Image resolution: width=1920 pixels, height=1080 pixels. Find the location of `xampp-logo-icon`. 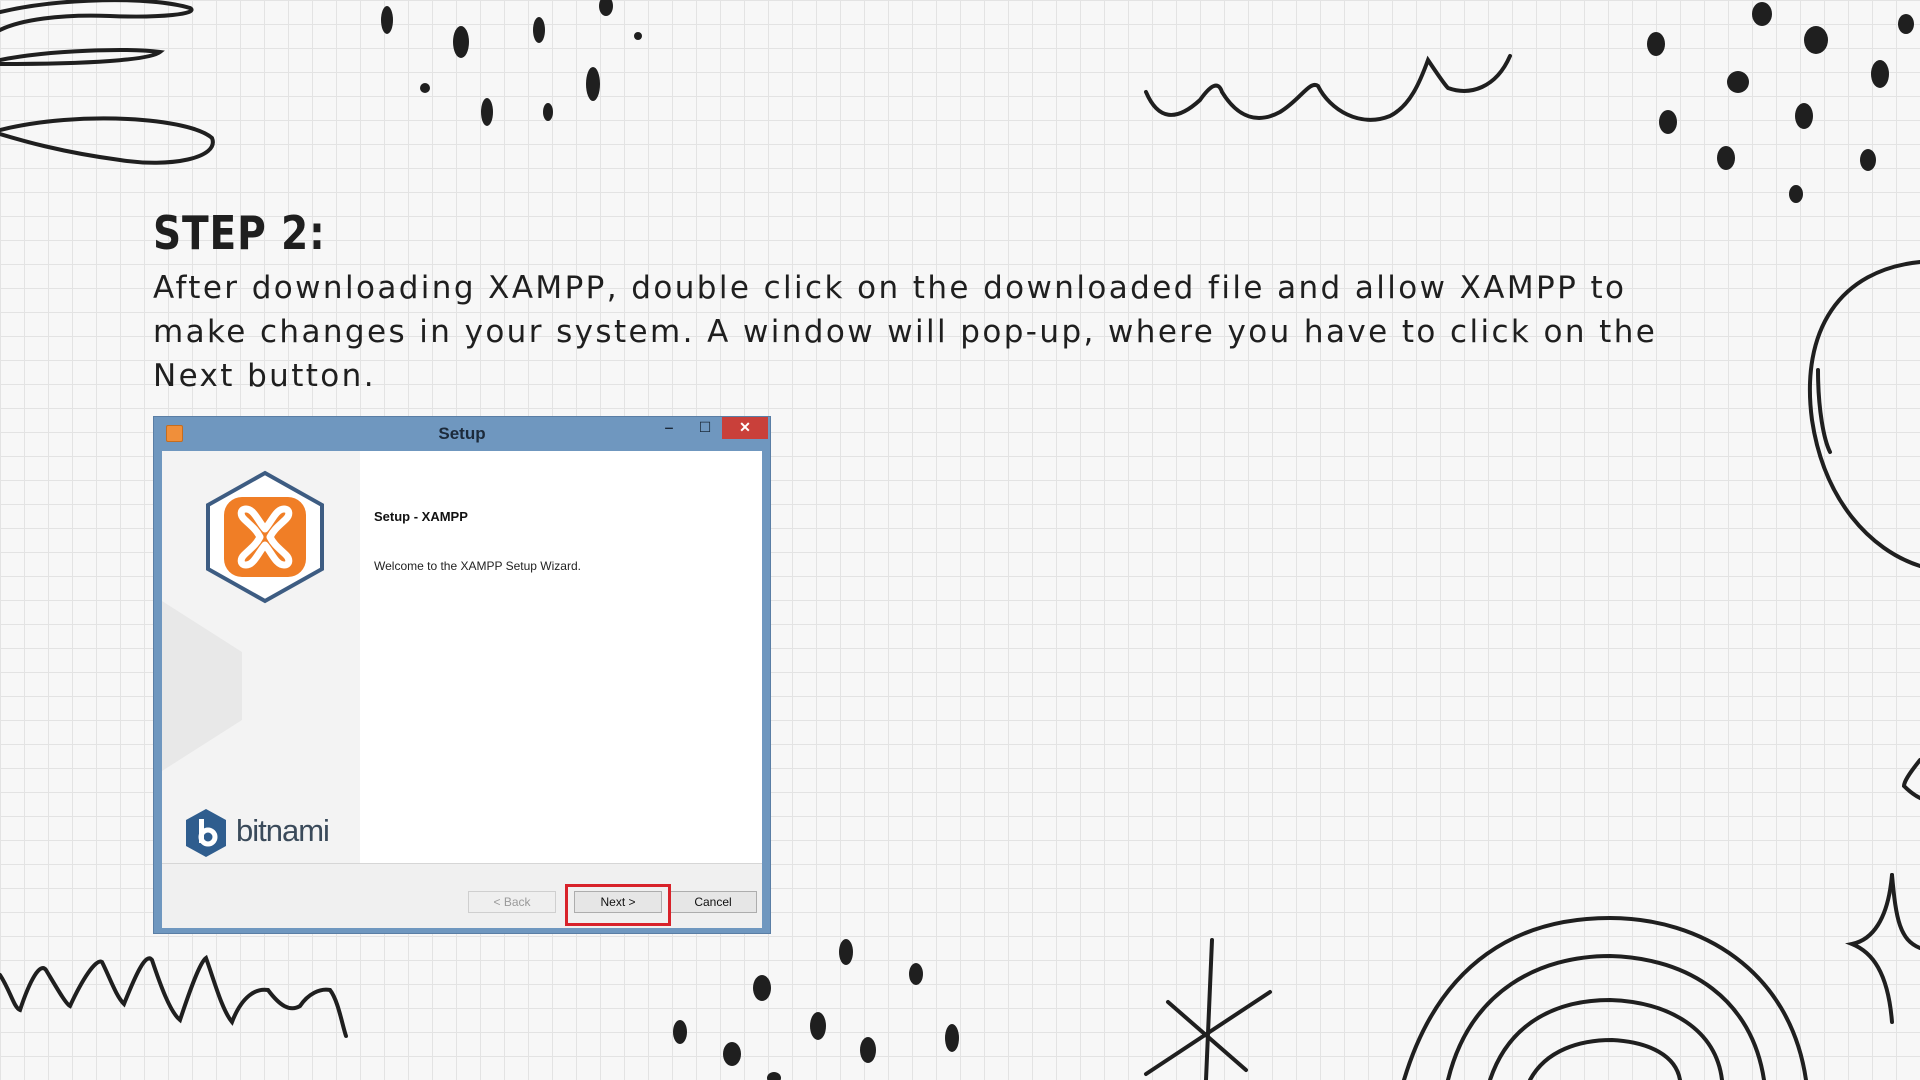

xampp-logo-icon is located at coordinates (265, 537).